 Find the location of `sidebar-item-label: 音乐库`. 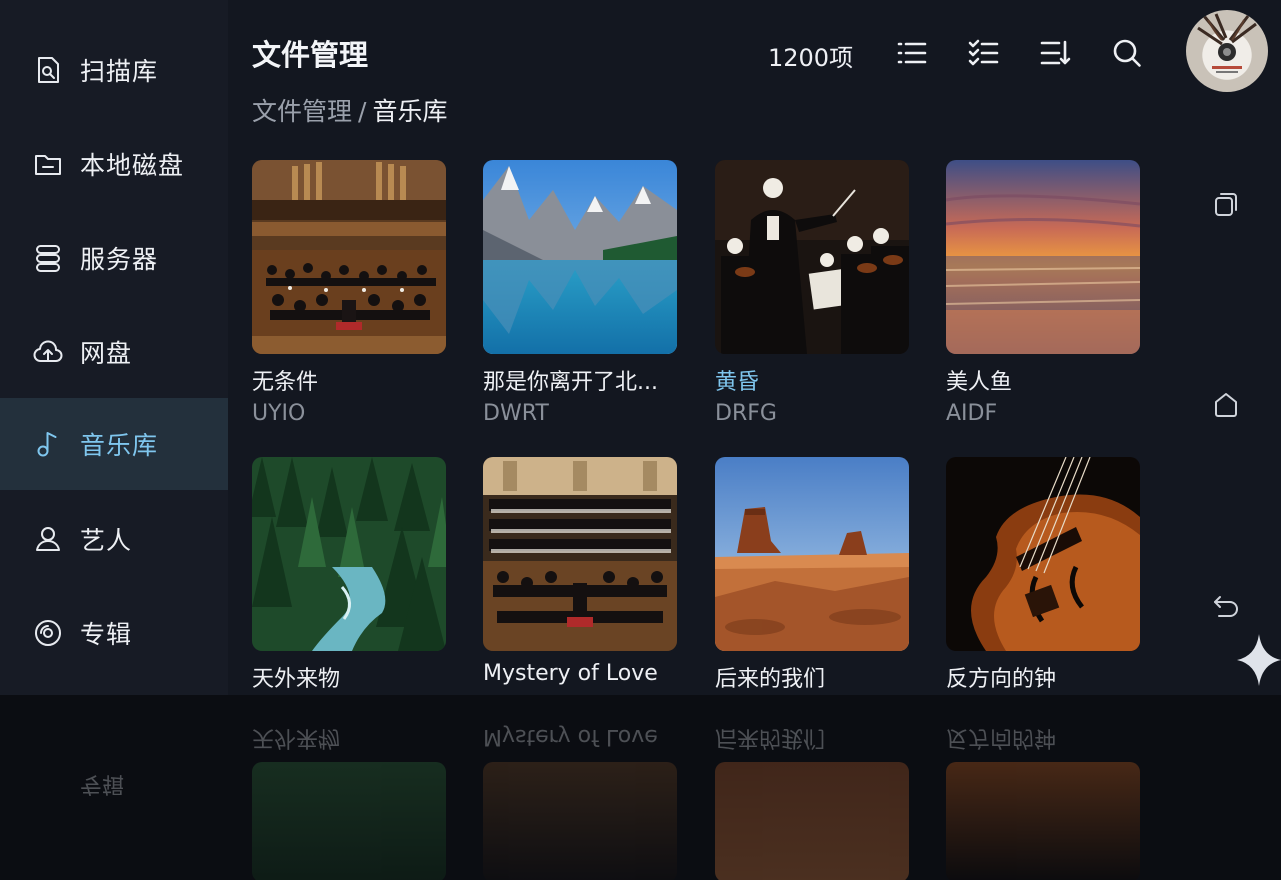

sidebar-item-label: 音乐库 is located at coordinates (119, 445).